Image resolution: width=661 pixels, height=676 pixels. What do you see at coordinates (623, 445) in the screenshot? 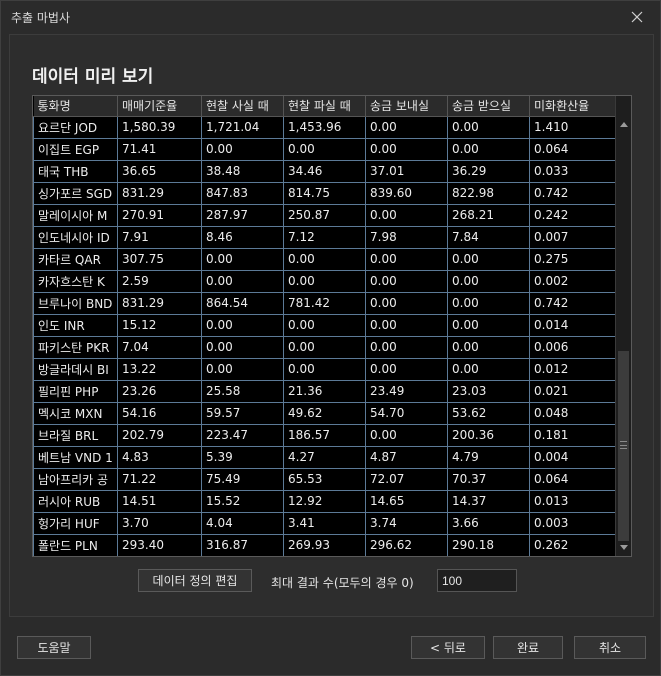
I see `grip-icon` at bounding box center [623, 445].